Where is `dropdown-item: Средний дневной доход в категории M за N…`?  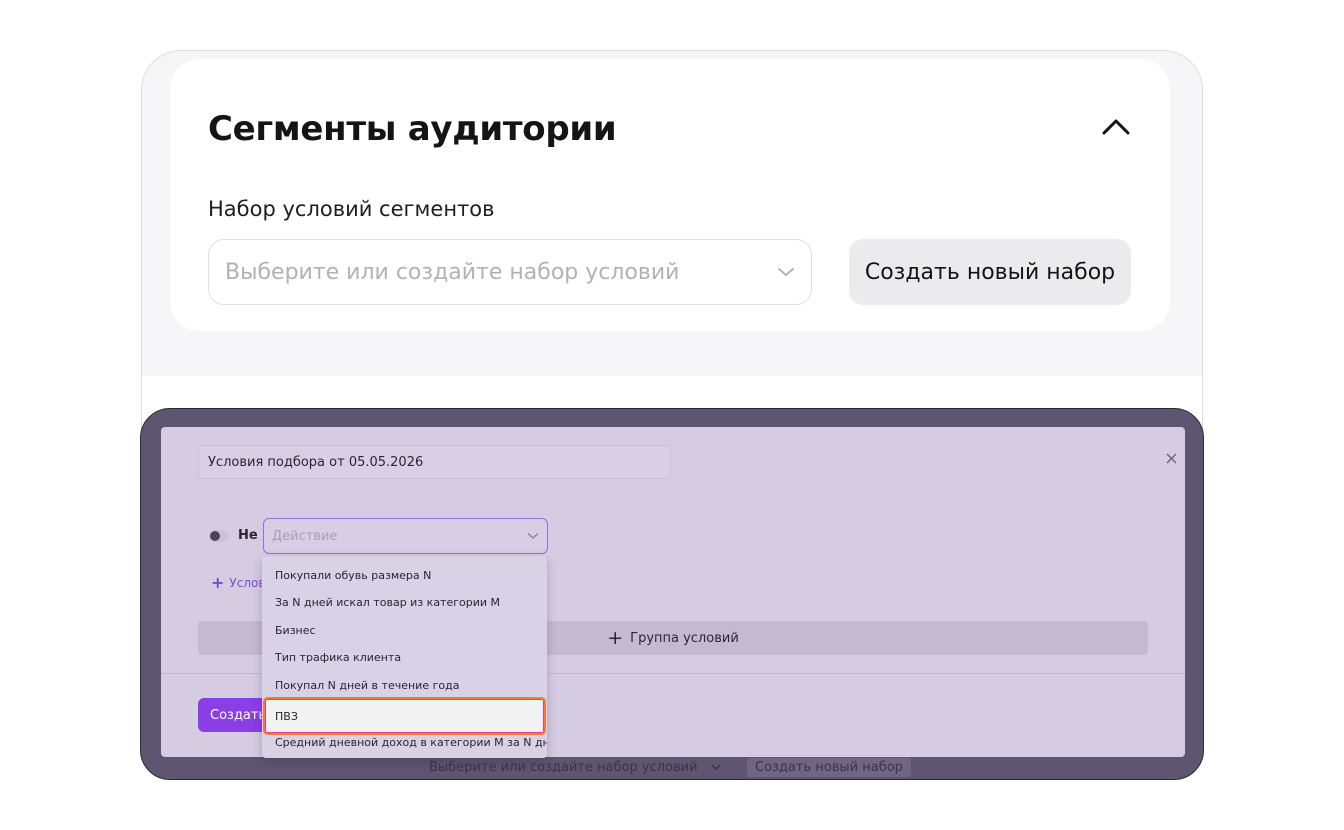
dropdown-item: Средний дневной доход в категории M за N… is located at coordinates (404, 742).